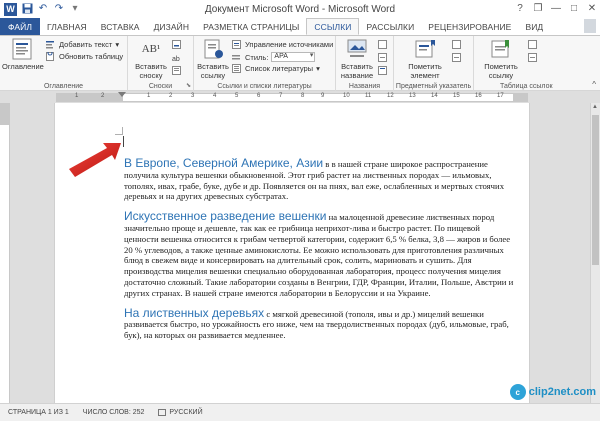 Image resolution: width=600 pixels, height=421 pixels. Describe the element at coordinates (5, 253) in the screenshot. I see `vertical-ruler` at that location.